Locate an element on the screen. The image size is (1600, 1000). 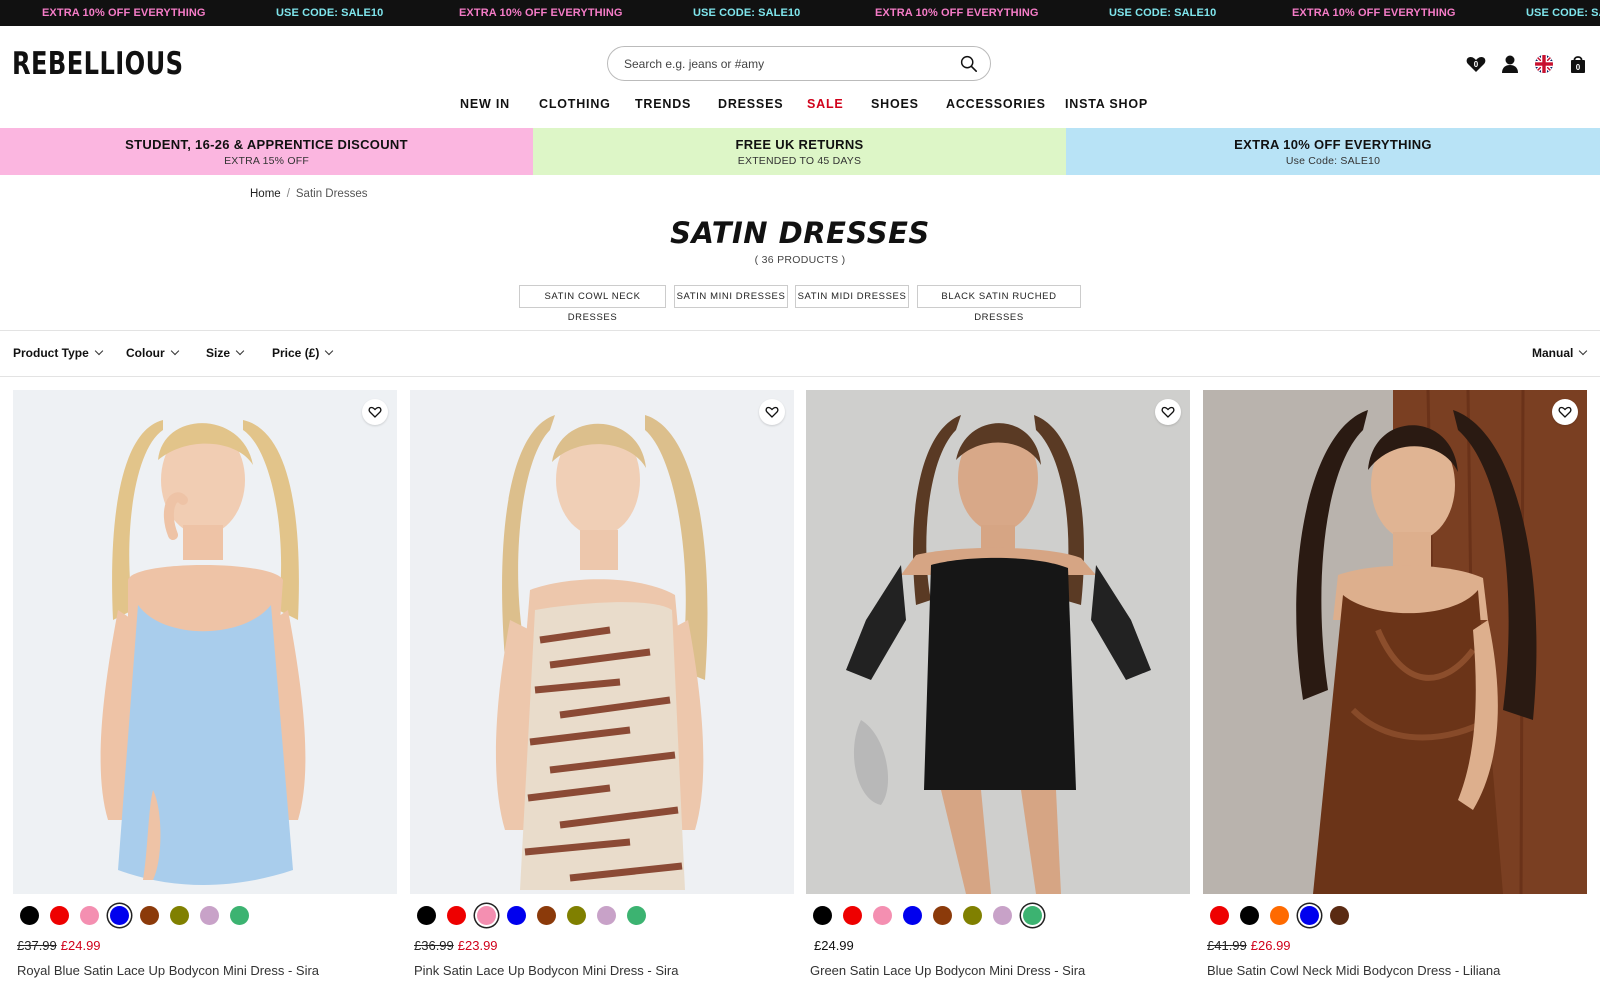
product-price: £36.99 £23.99 is located at coordinates (456, 945).